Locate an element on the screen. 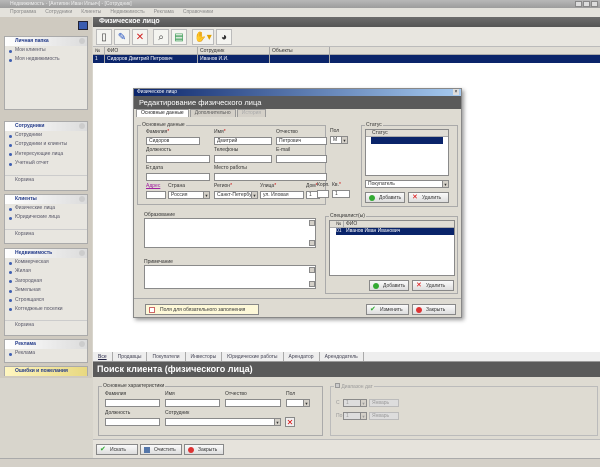 The image size is (600, 467). from-day-select: 1 ▼ is located at coordinates (355, 403).